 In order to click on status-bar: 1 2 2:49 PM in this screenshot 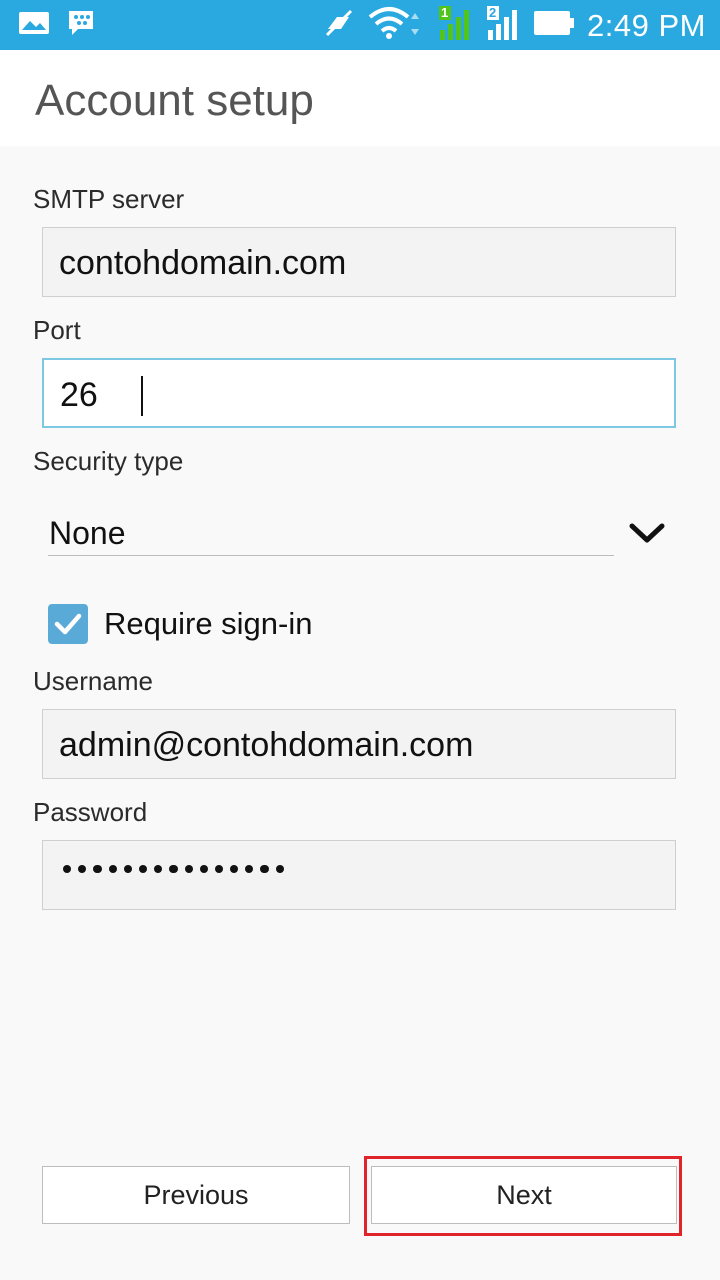, I will do `click(360, 25)`.